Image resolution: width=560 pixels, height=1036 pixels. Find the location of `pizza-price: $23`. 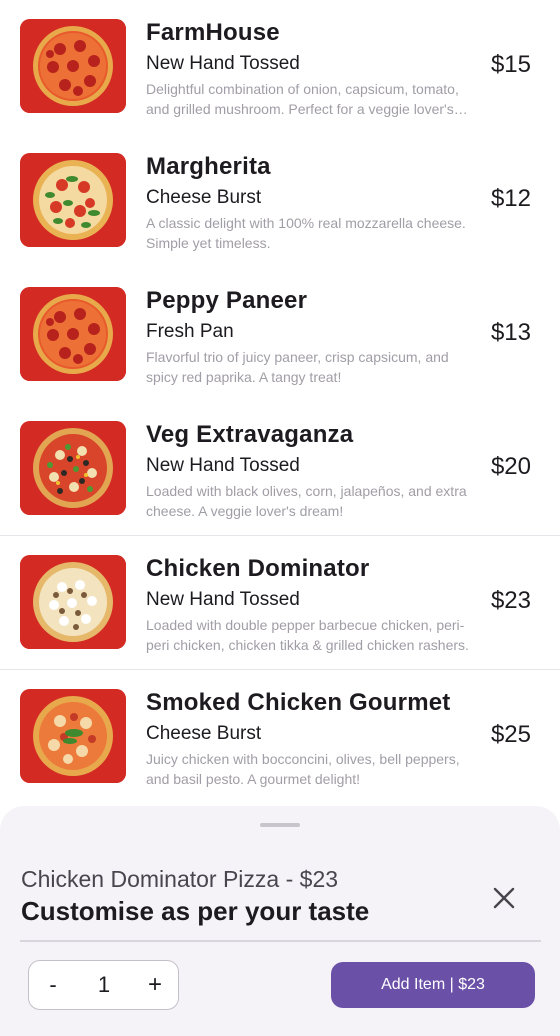

pizza-price: $23 is located at coordinates (510, 600).